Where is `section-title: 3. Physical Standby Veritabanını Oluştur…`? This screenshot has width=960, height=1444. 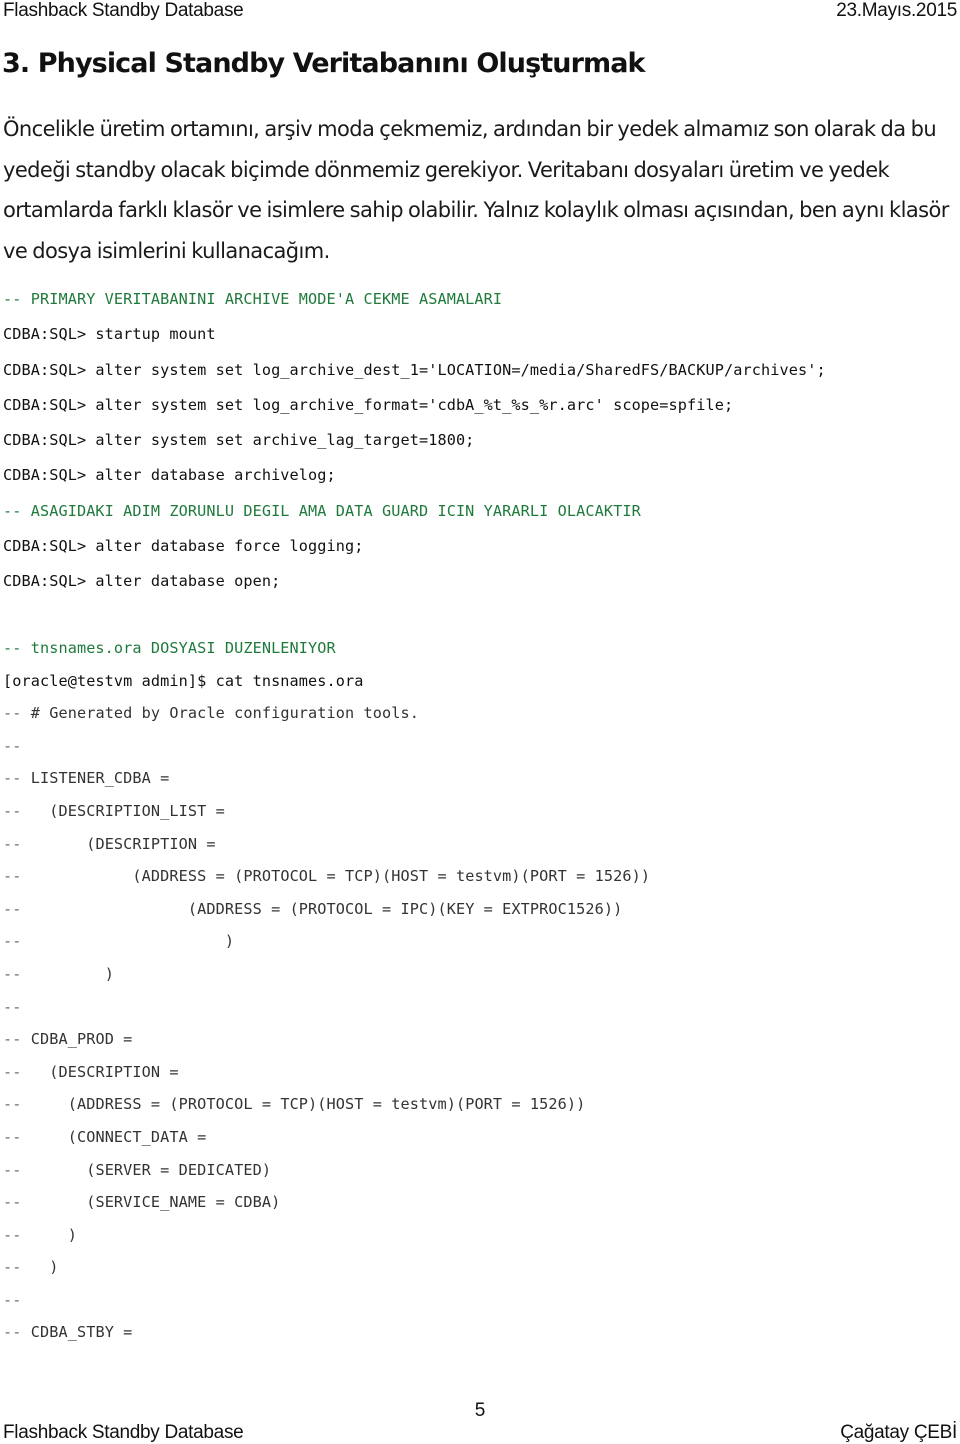 section-title: 3. Physical Standby Veritabanını Oluştur… is located at coordinates (323, 63).